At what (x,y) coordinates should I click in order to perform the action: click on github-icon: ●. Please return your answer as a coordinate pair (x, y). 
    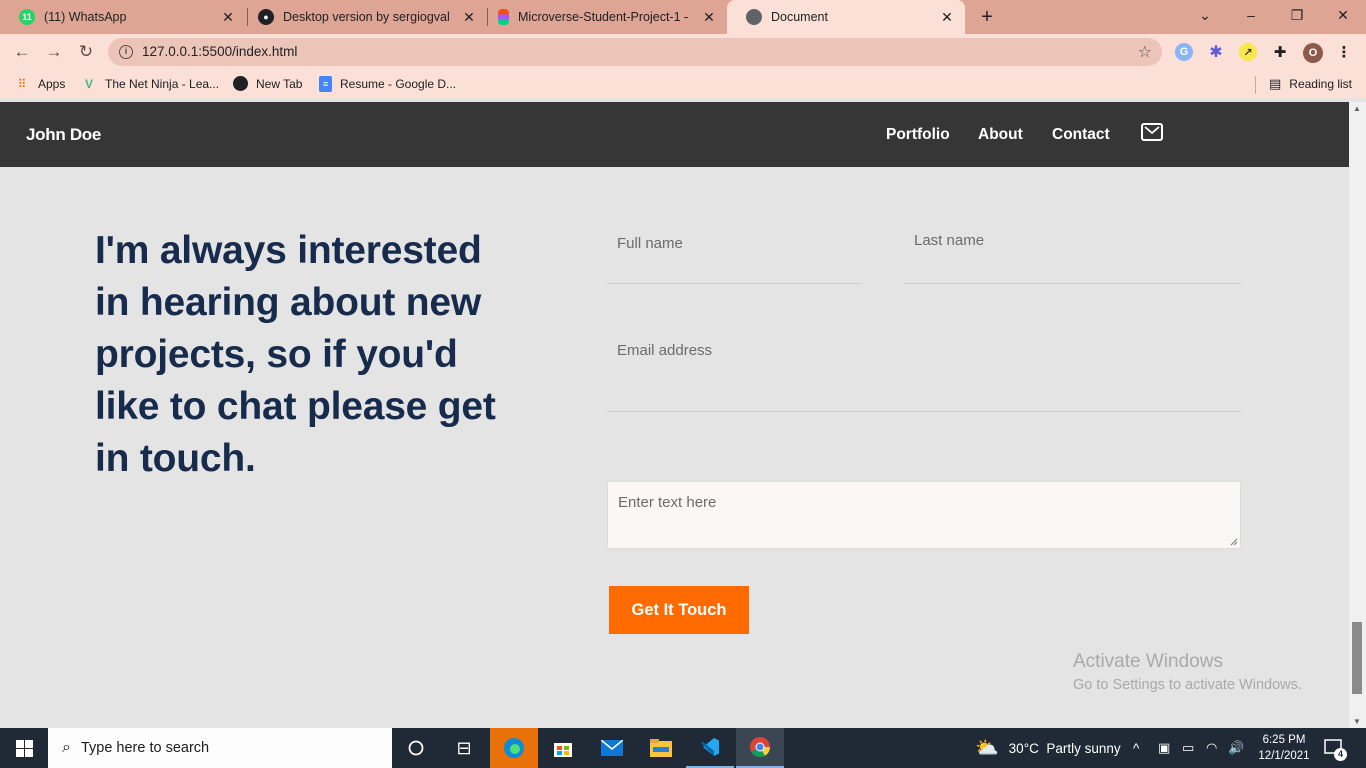
    Looking at the image, I should click on (266, 17).